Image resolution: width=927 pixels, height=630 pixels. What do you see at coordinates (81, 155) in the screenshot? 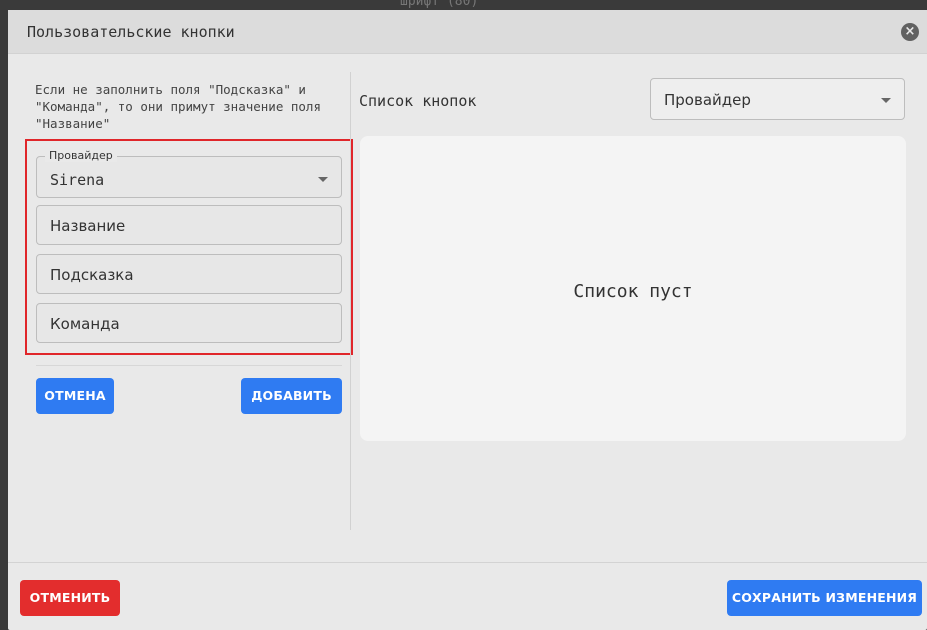
I see `provider-select-label: Провайдер` at bounding box center [81, 155].